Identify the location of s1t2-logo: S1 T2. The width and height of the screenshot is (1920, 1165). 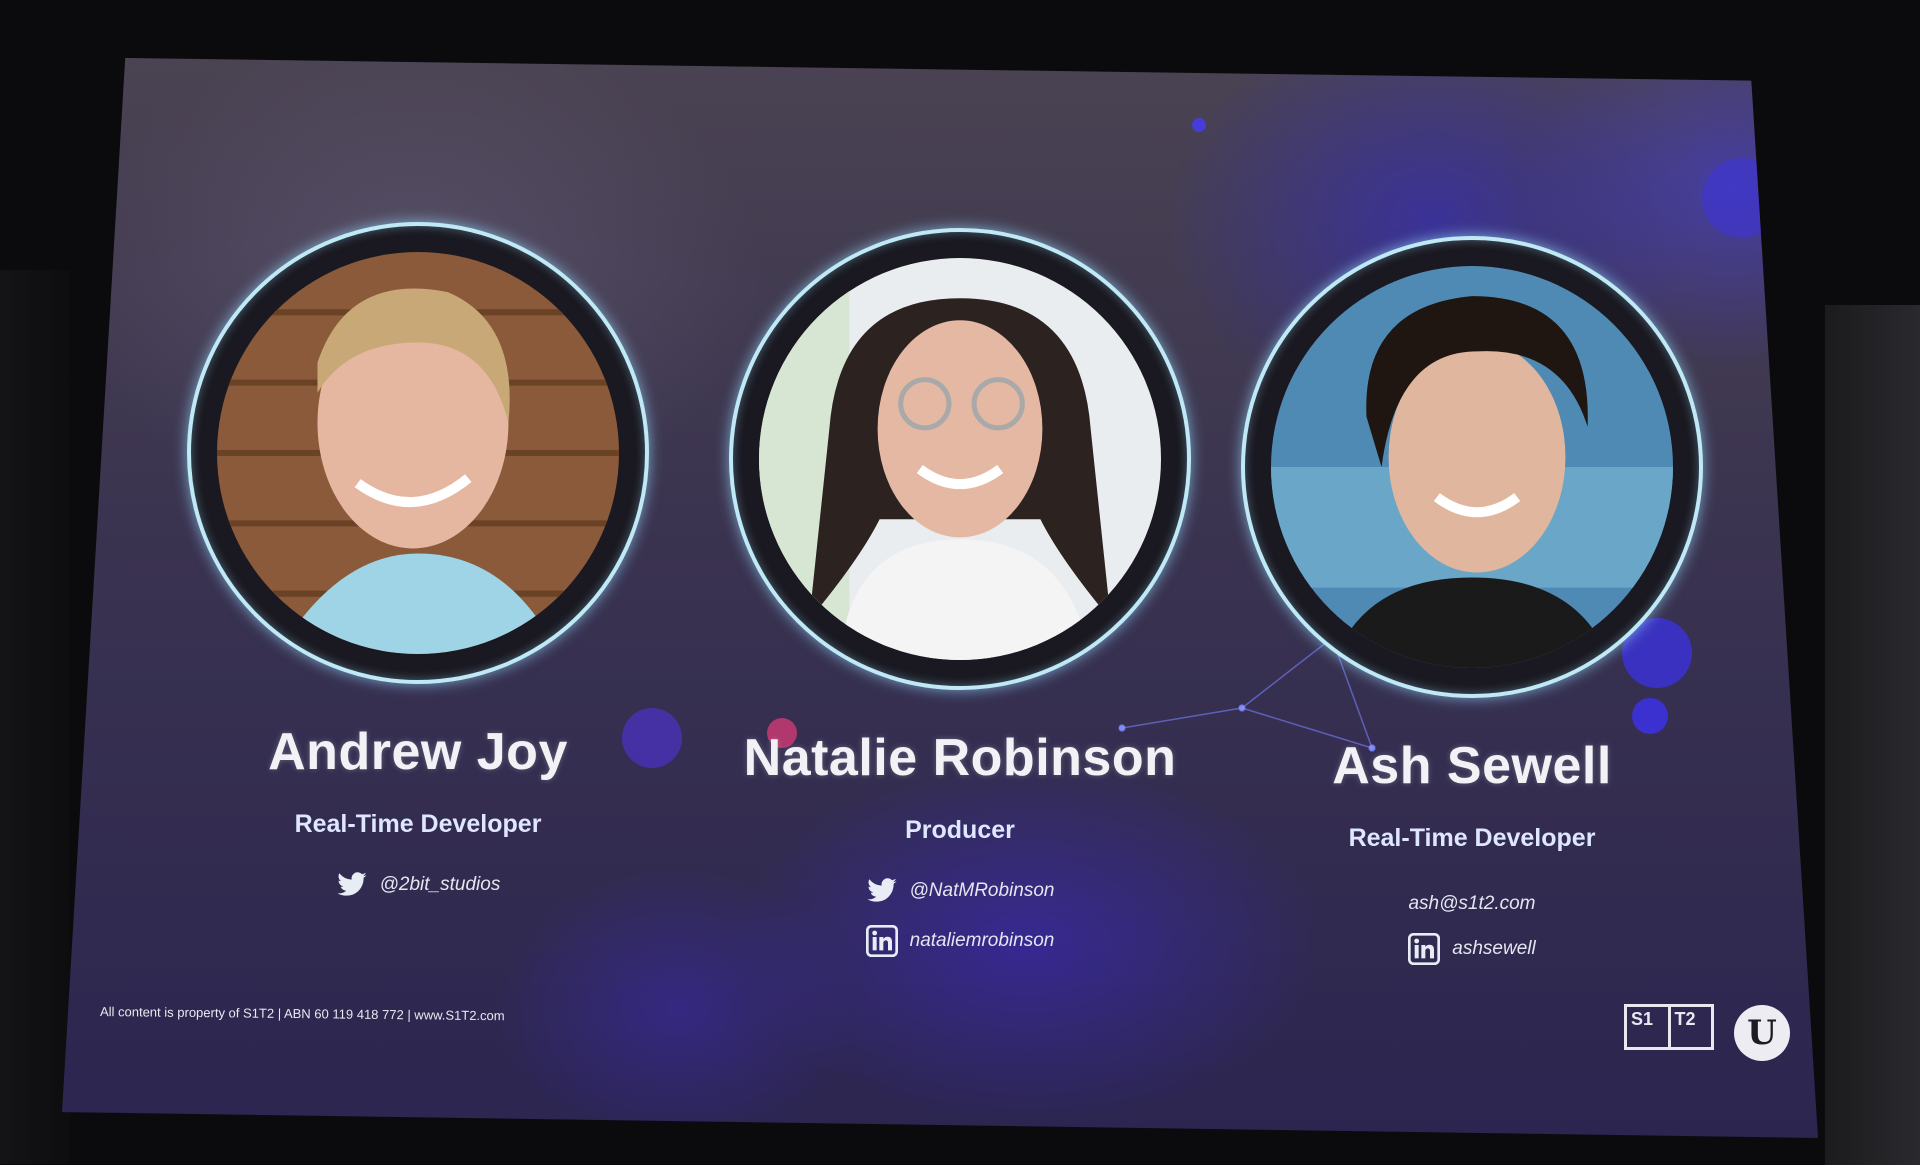
(1669, 1027).